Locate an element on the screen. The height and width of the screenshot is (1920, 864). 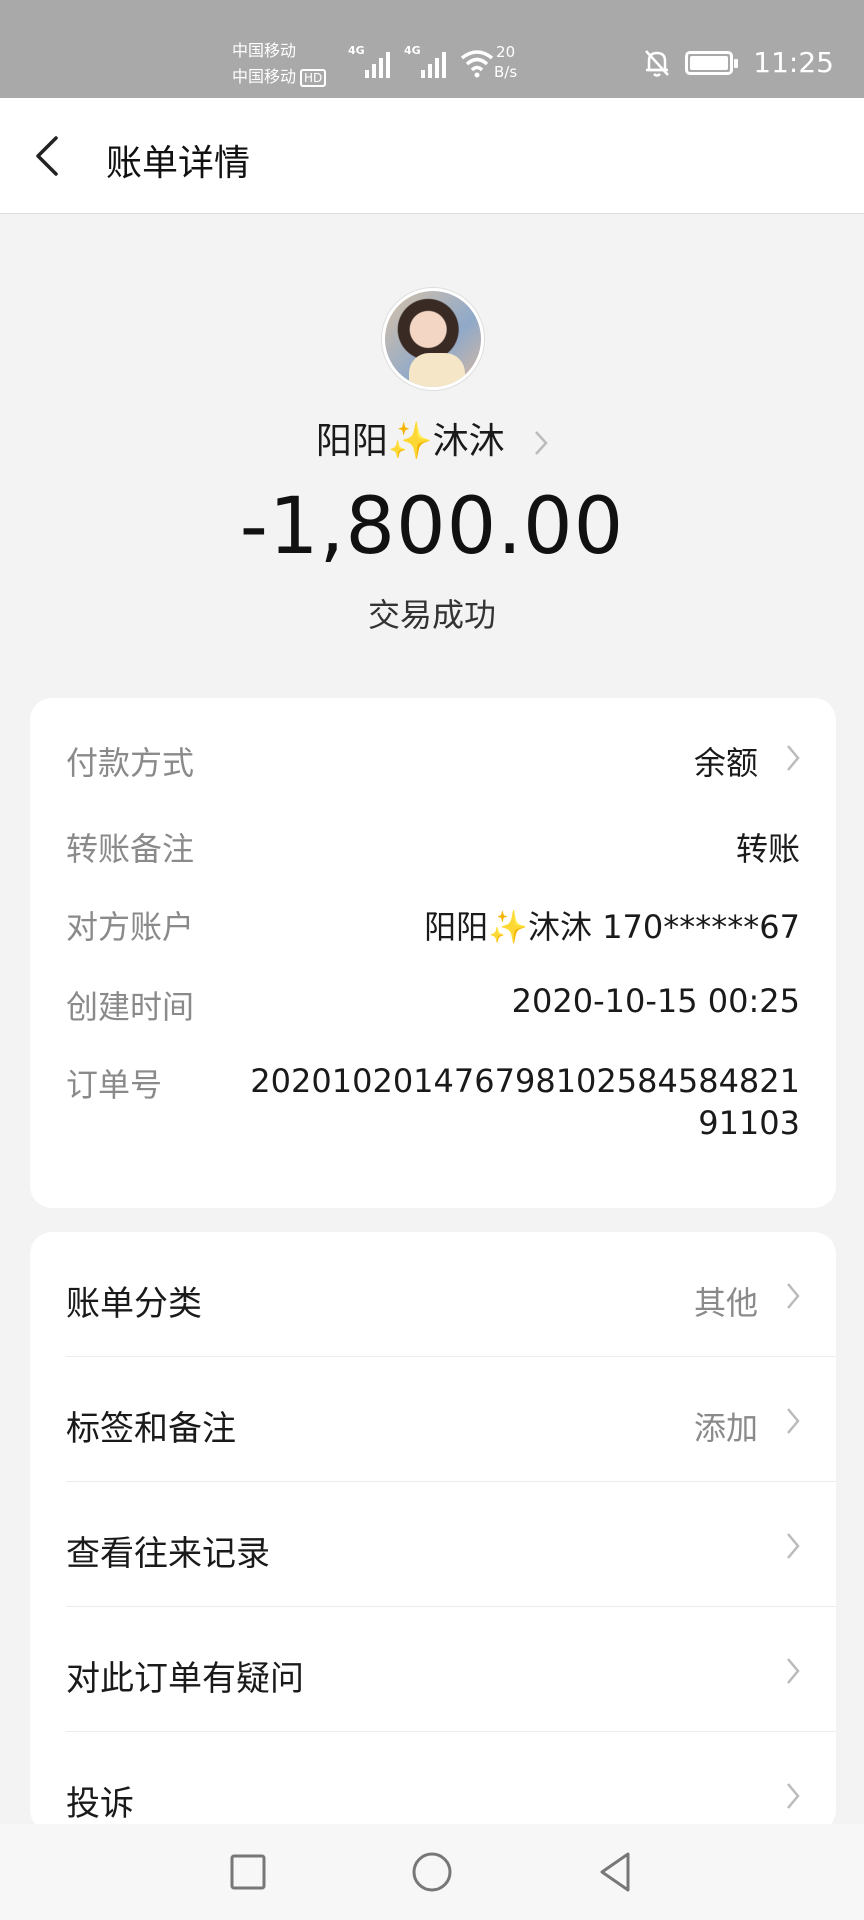
detail-value: 阳阳✨沐沐 170******67 is located at coordinates (612, 927).